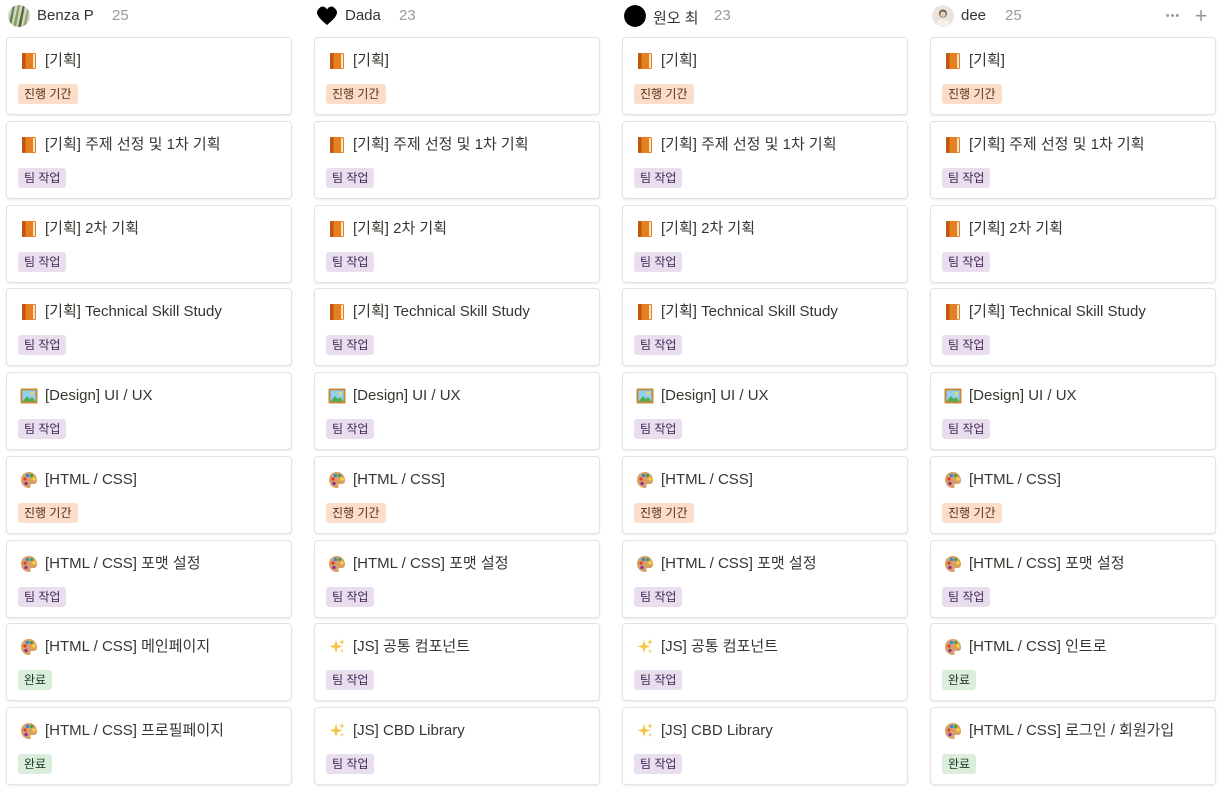  What do you see at coordinates (149, 160) in the screenshot?
I see `board-card: [기획] 주제 선정 및 1차 기획 팀 작업` at bounding box center [149, 160].